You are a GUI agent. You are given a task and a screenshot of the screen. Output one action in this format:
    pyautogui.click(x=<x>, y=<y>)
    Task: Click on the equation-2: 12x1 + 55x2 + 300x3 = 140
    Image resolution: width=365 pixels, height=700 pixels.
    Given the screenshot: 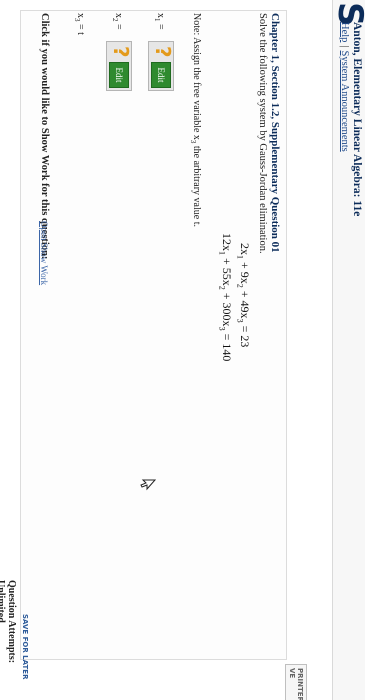 What is the action you would take?
    pyautogui.click(x=225, y=297)
    